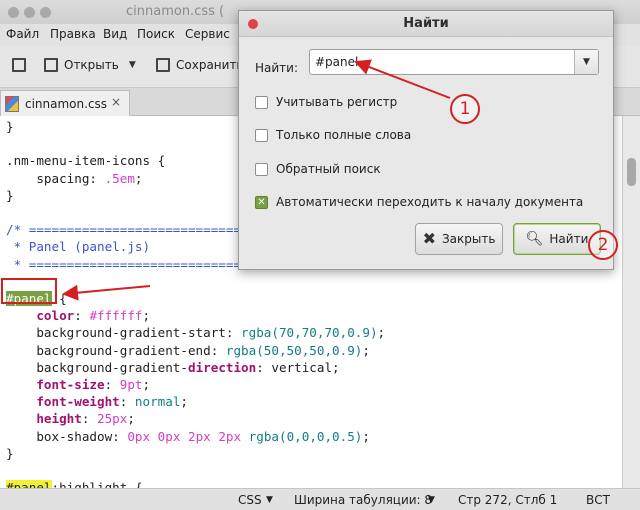 The image size is (640, 510). Describe the element at coordinates (631, 302) in the screenshot. I see `vertical-scrollbar` at that location.